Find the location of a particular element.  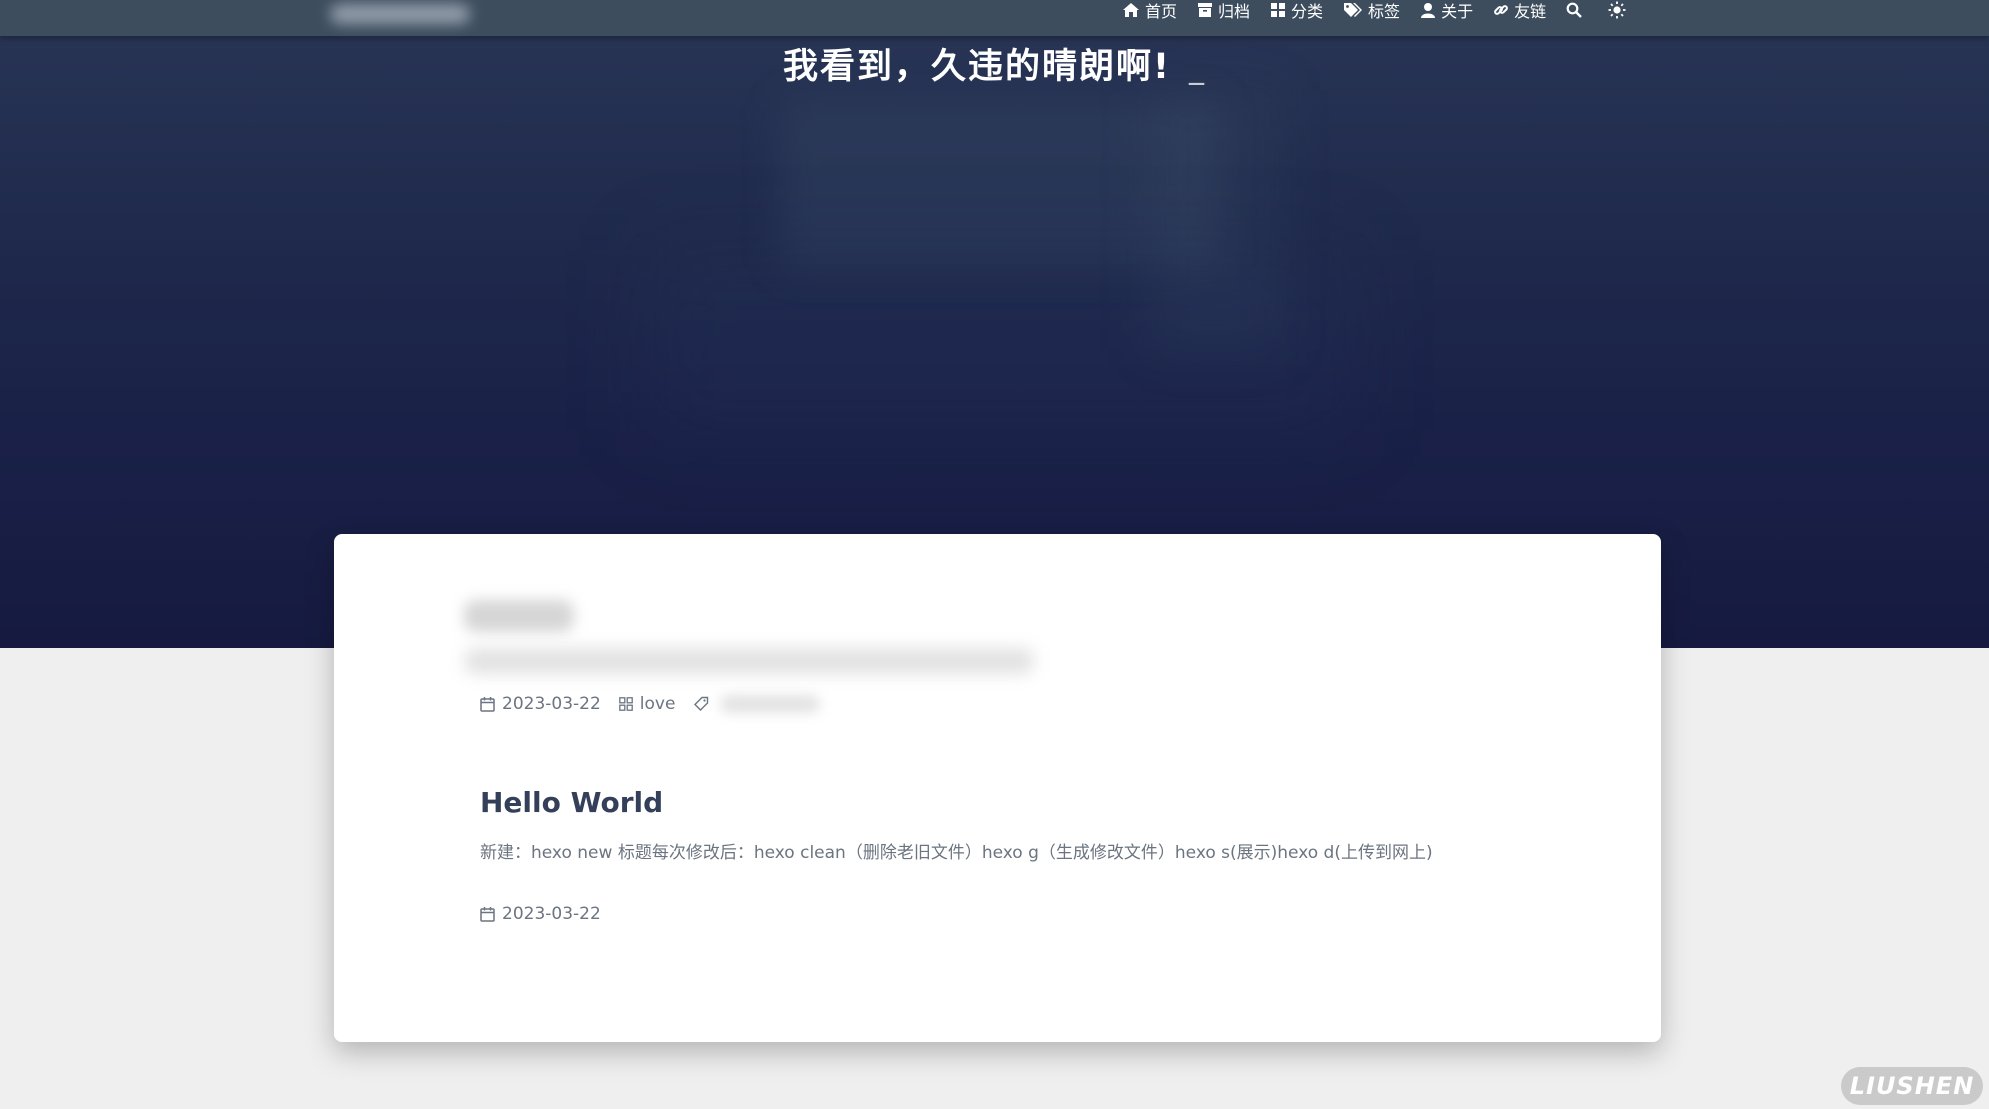

nav-item-tags: 标签 is located at coordinates (1371, 11).